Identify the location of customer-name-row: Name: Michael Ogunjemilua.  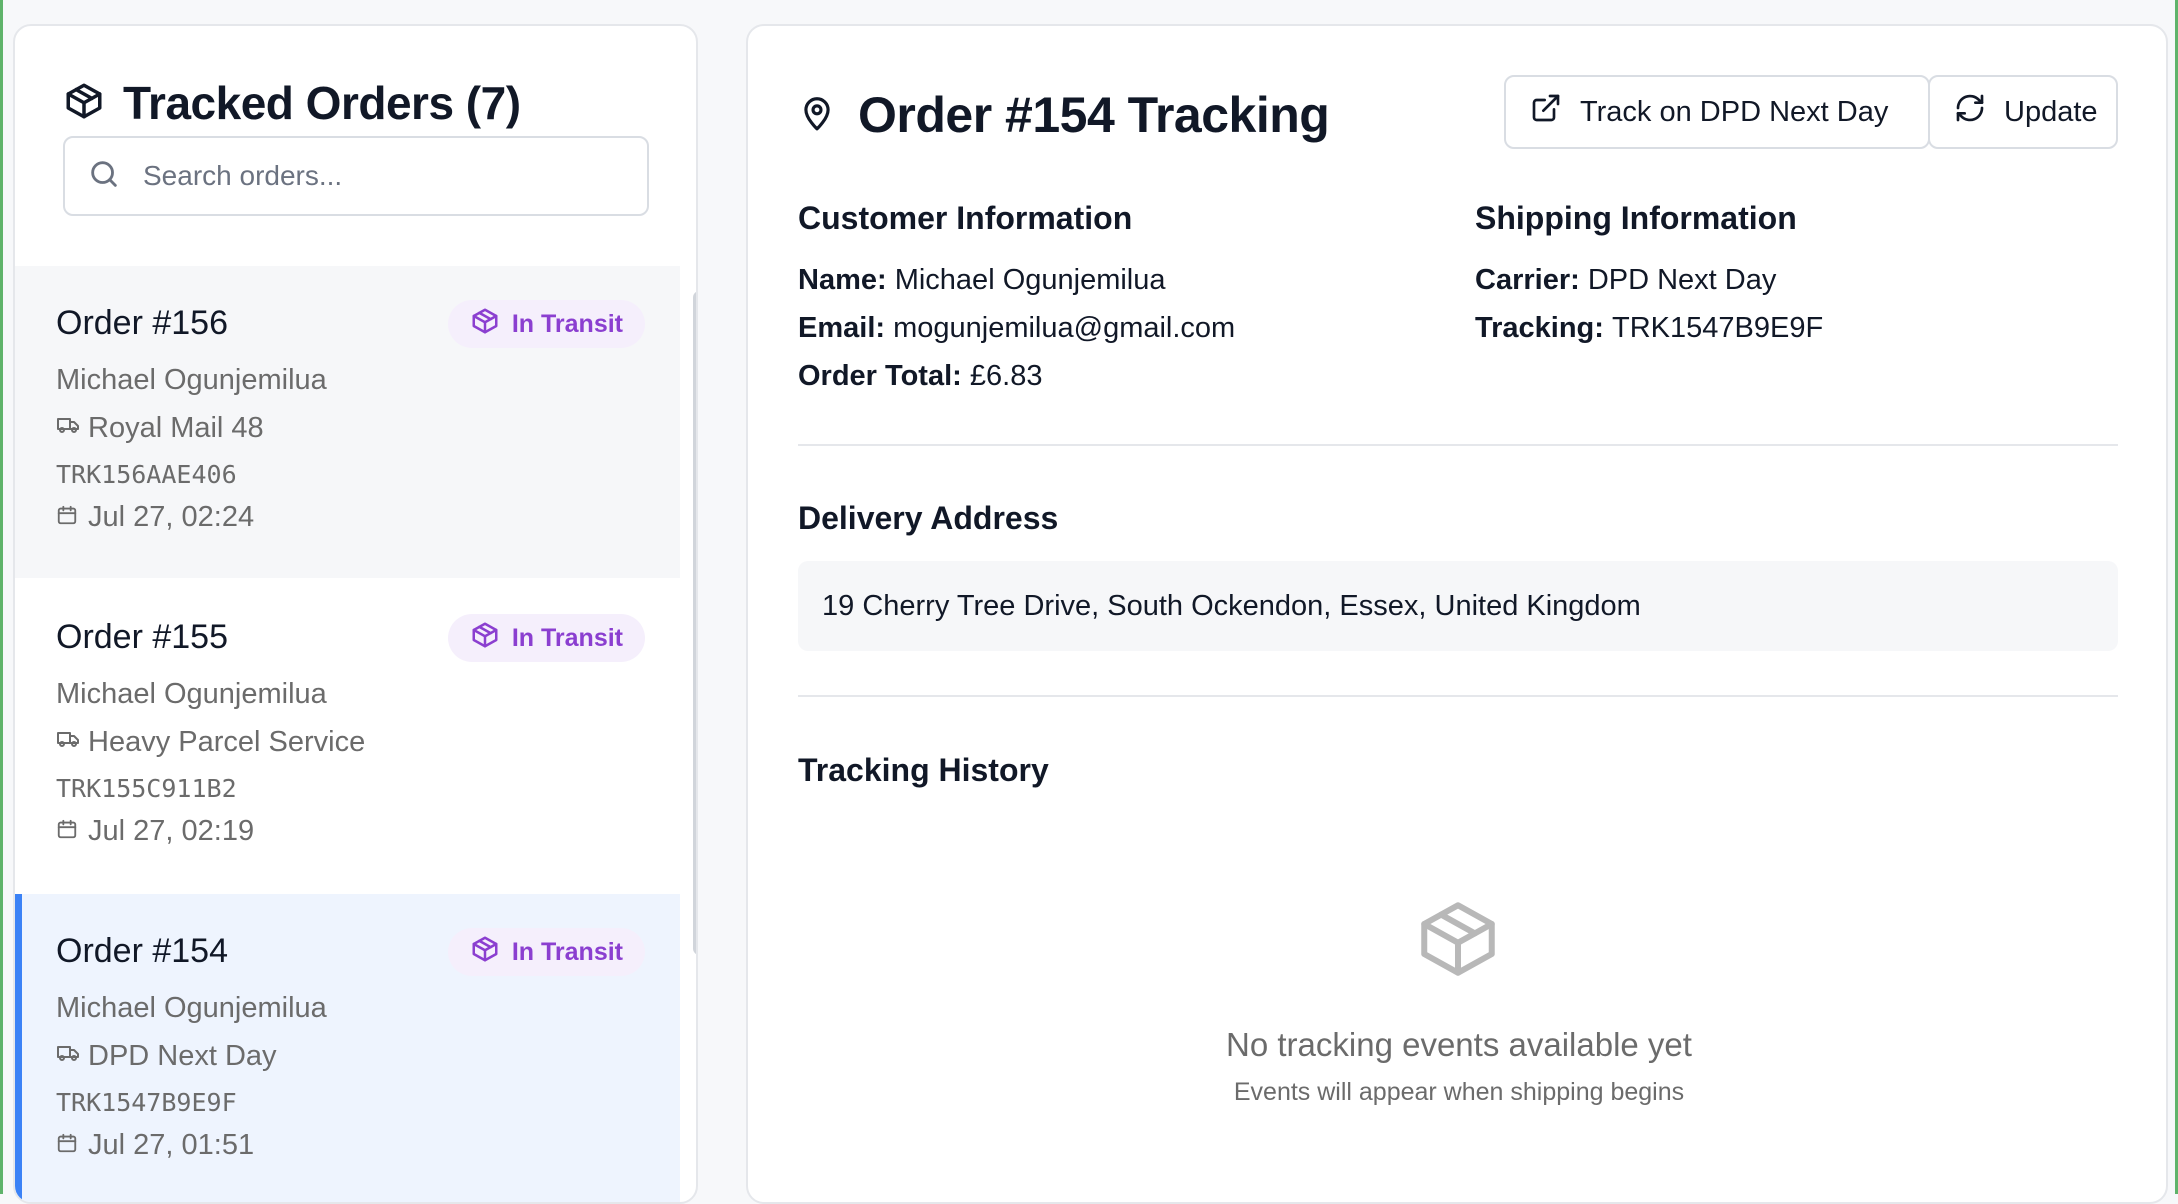
(982, 280).